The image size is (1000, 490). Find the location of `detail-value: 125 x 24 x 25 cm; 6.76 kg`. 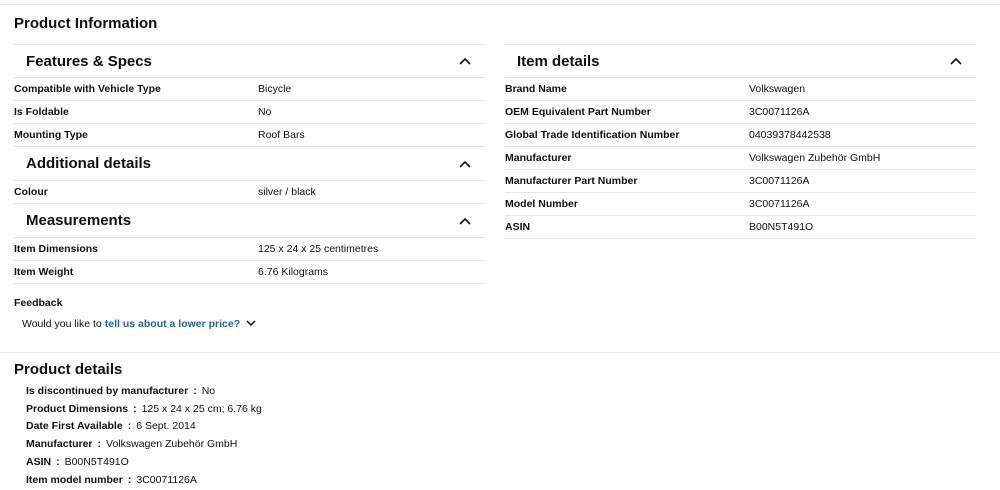

detail-value: 125 x 24 x 25 cm; 6.76 kg is located at coordinates (201, 408).